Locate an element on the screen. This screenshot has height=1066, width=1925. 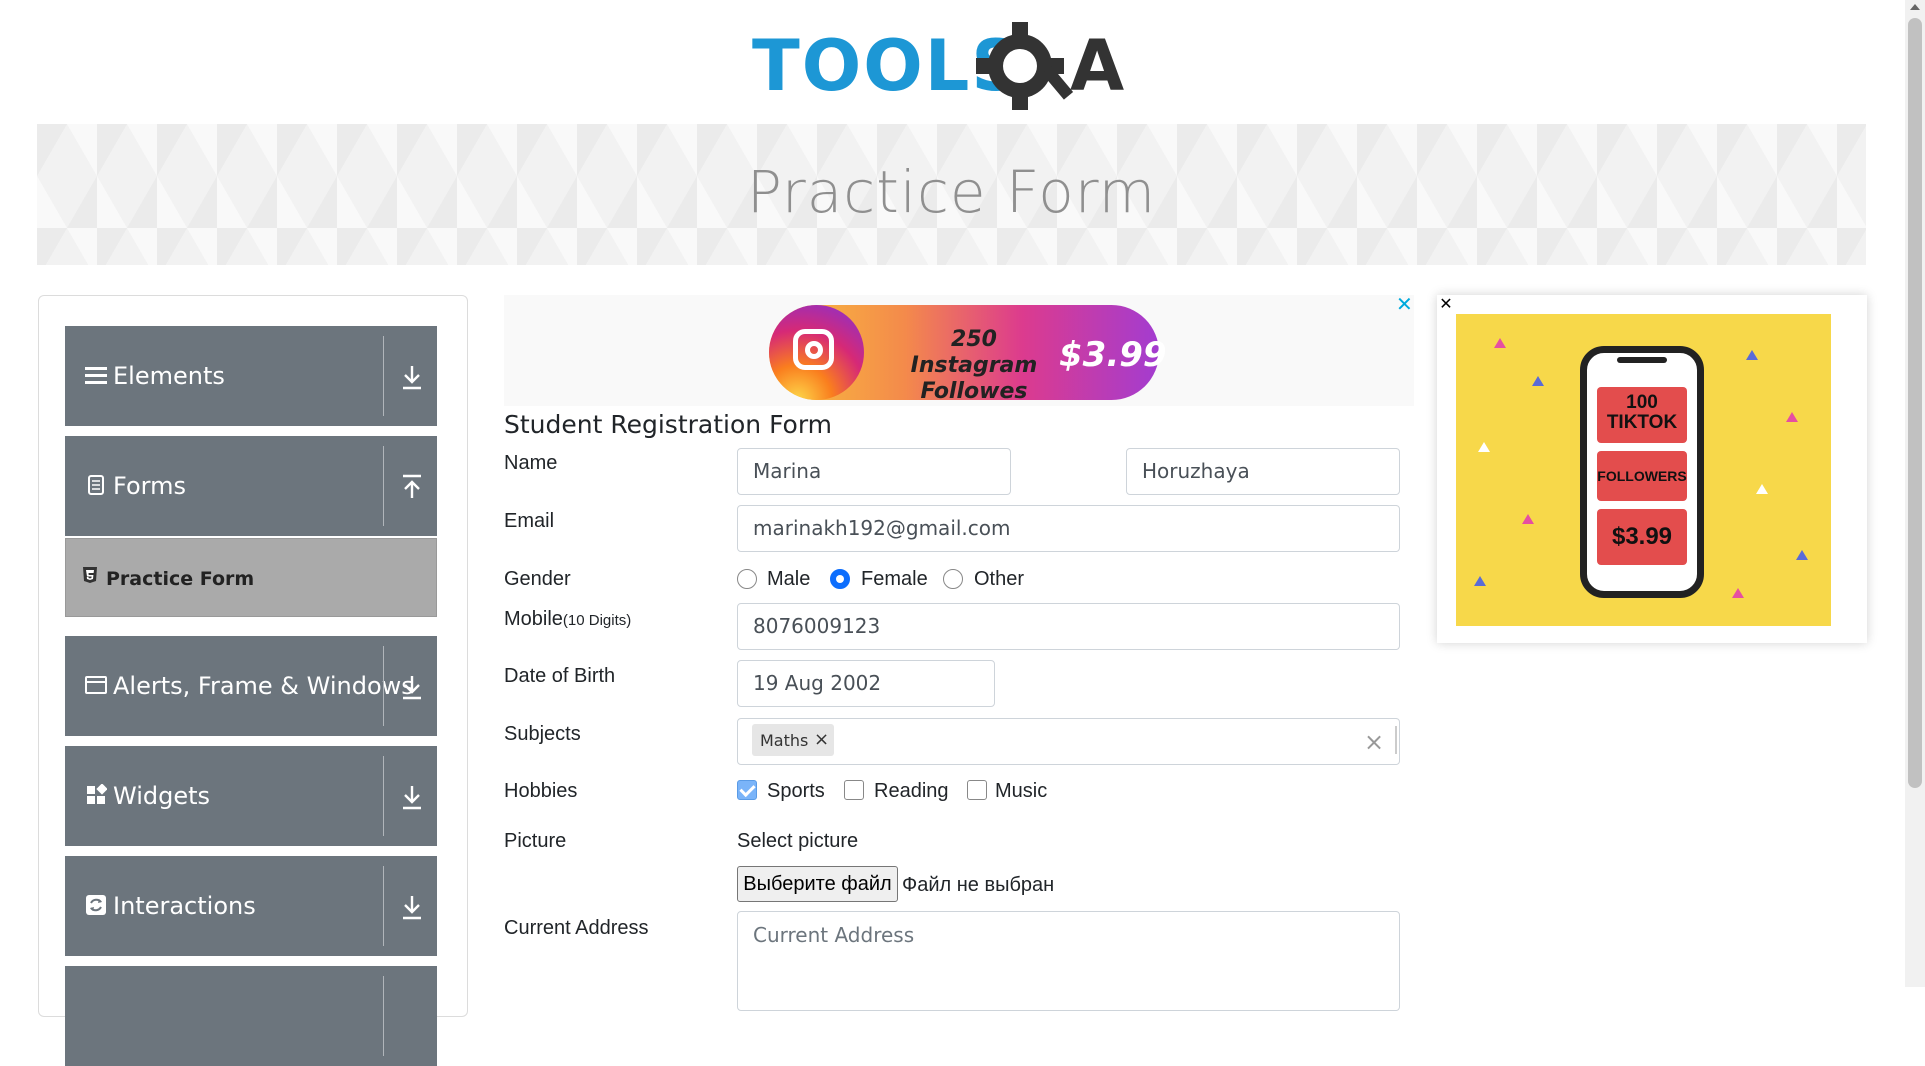
form-title: Student Registration Form is located at coordinates (668, 424).